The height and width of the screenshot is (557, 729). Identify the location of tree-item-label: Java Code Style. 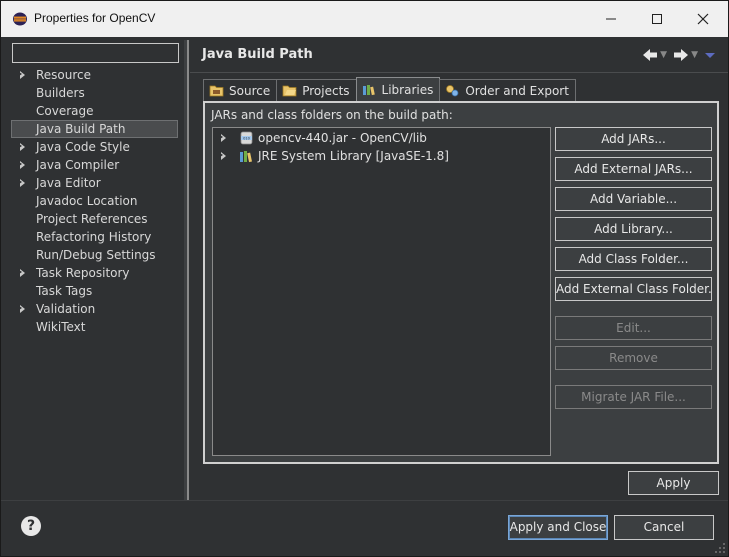
(83, 147).